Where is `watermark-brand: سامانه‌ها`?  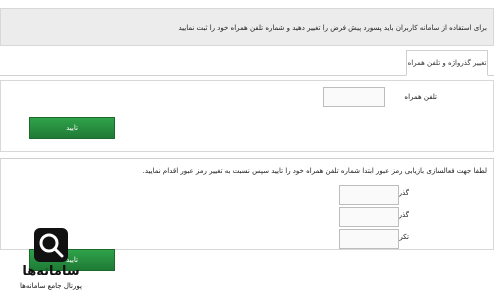
watermark-brand: سامانه‌ها is located at coordinates (51, 271).